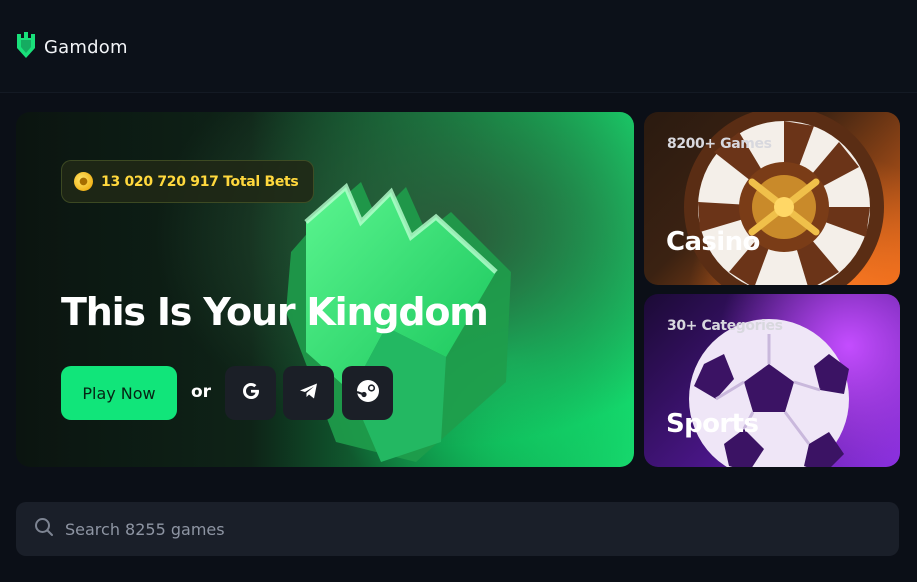 The height and width of the screenshot is (582, 917). I want to click on google-login-button, so click(250, 393).